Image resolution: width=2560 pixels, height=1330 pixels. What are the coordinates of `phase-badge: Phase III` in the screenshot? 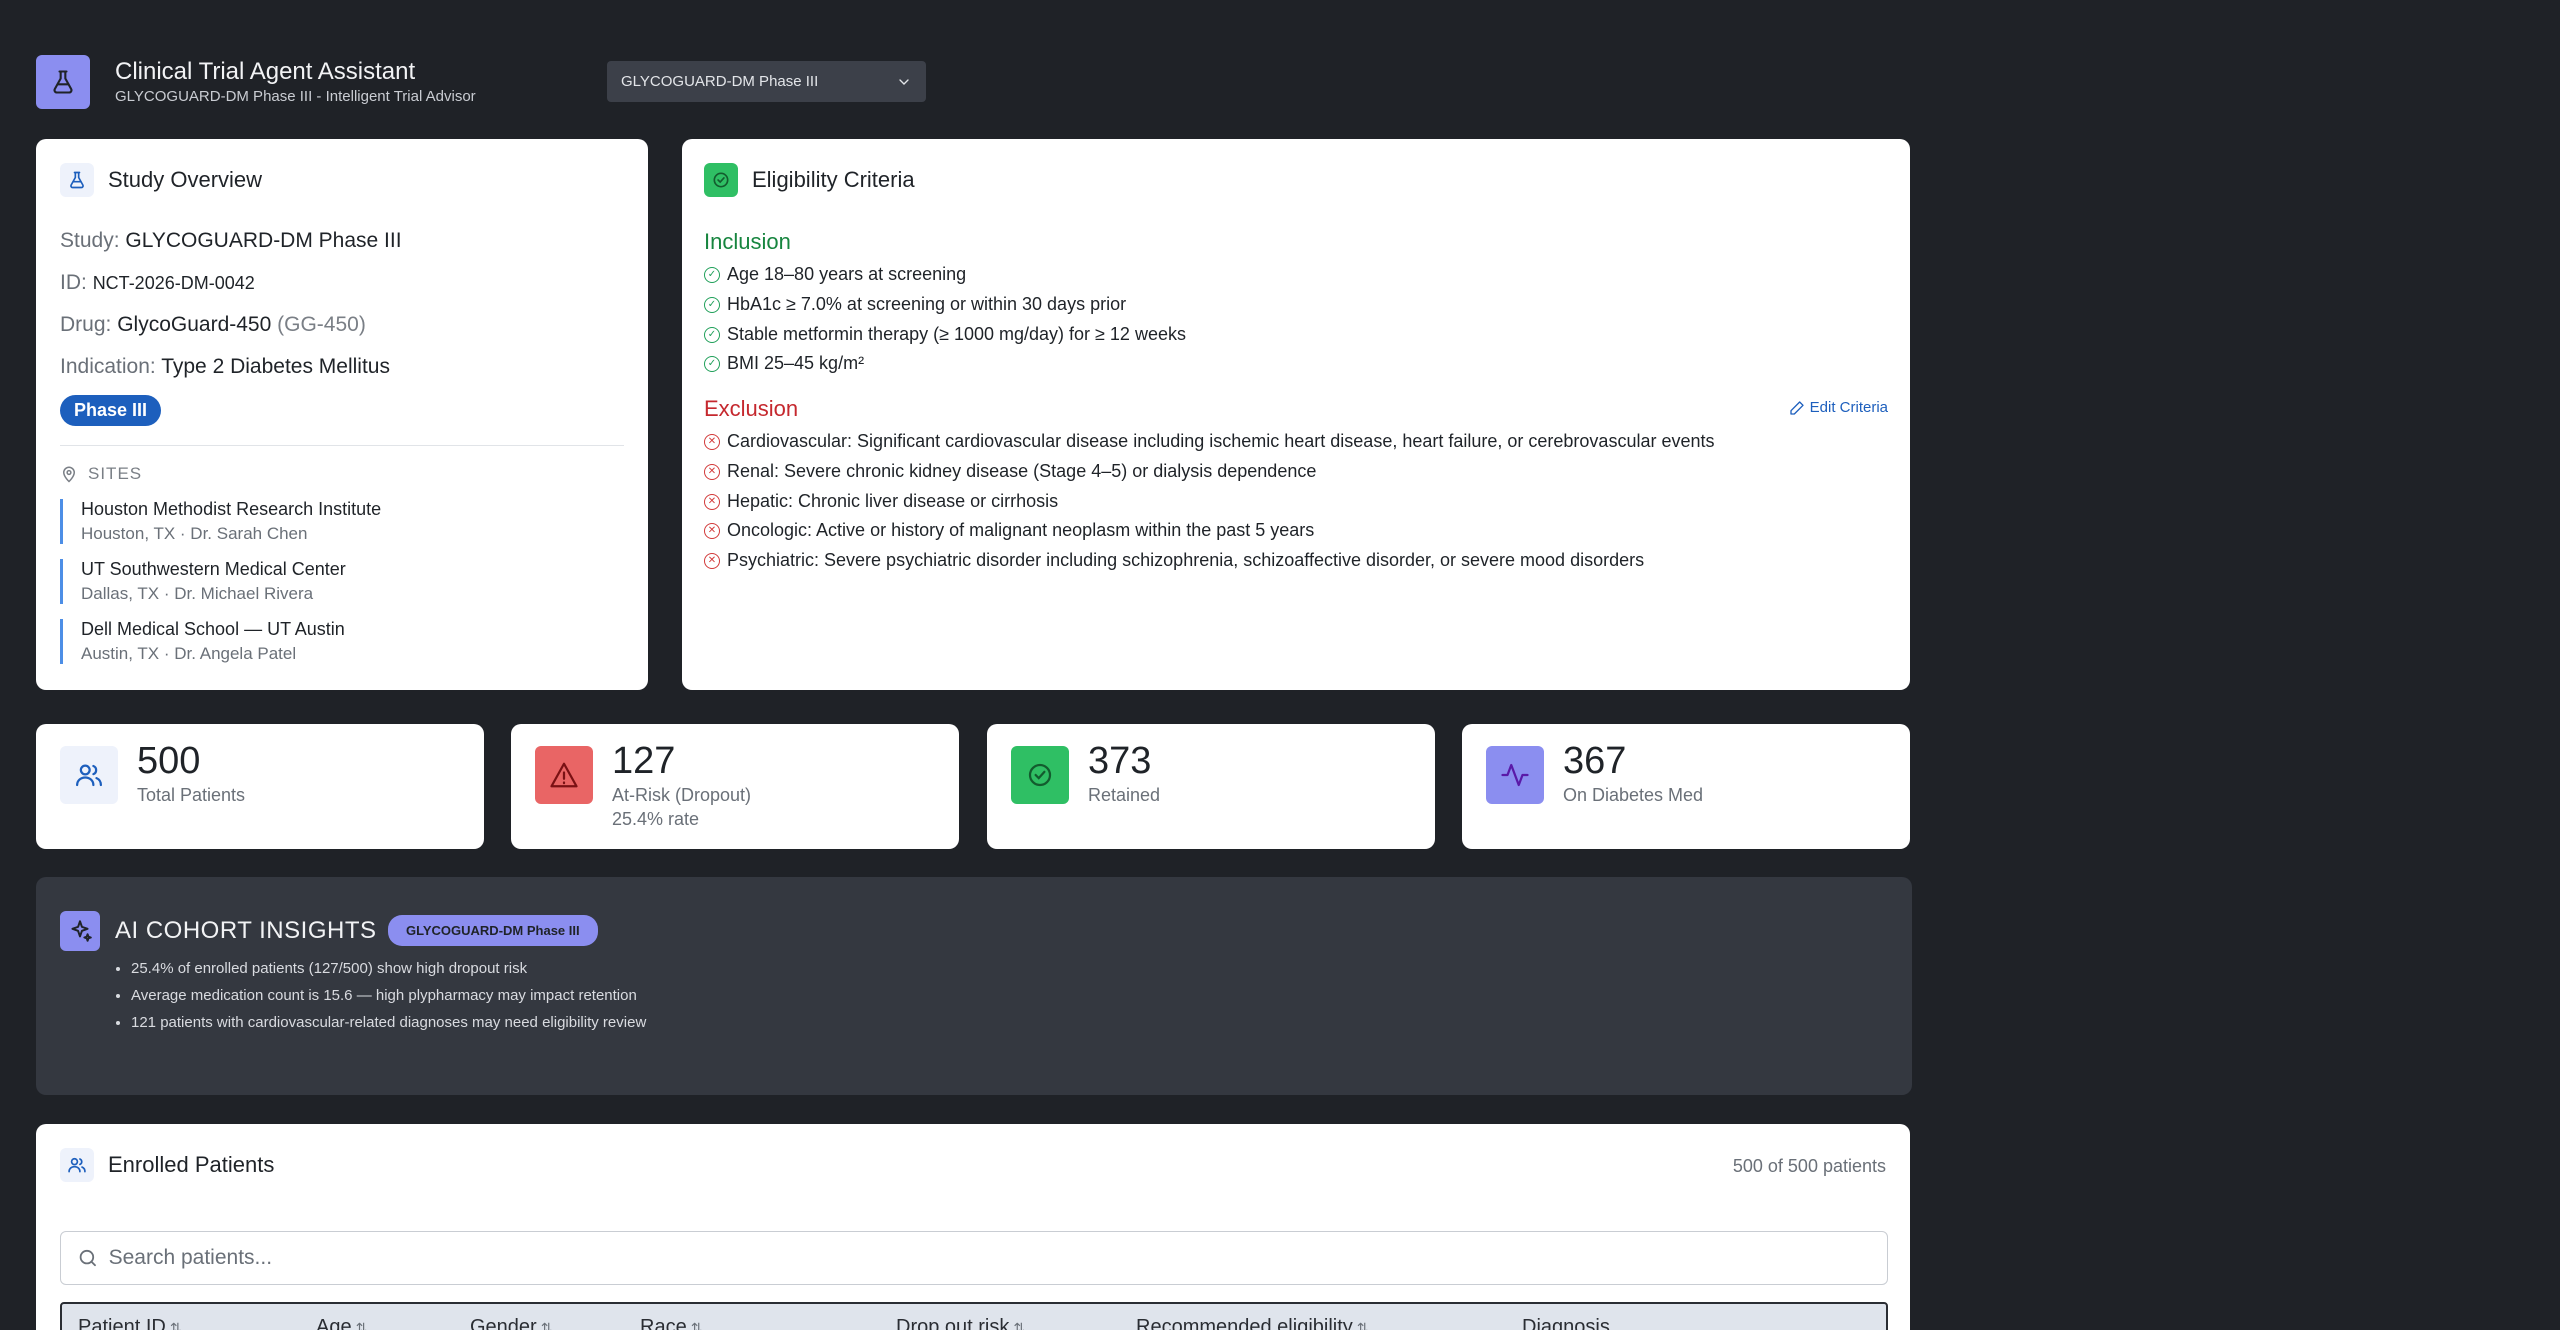 It's located at (111, 410).